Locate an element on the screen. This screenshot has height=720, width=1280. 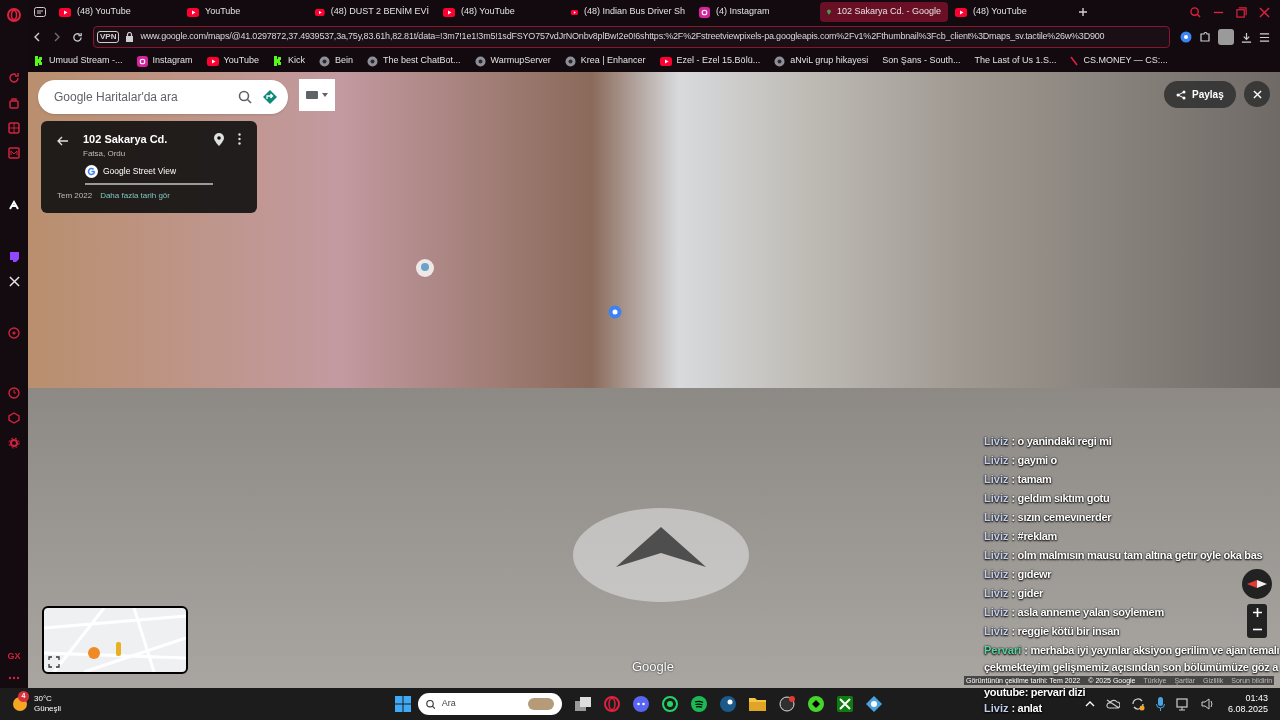
bookmark: Bein is located at coordinates (335, 61).